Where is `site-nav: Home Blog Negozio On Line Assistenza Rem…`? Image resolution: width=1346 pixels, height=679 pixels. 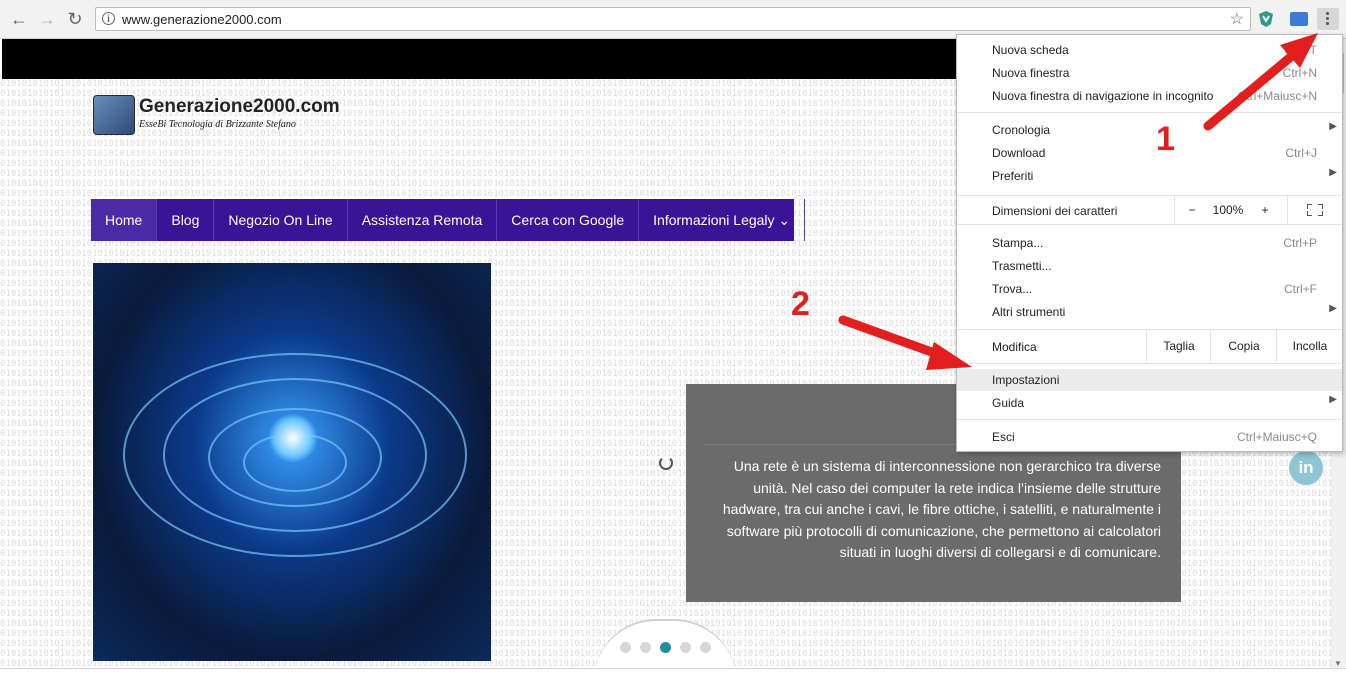 site-nav: Home Blog Negozio On Line Assistenza Rem… is located at coordinates (448, 220).